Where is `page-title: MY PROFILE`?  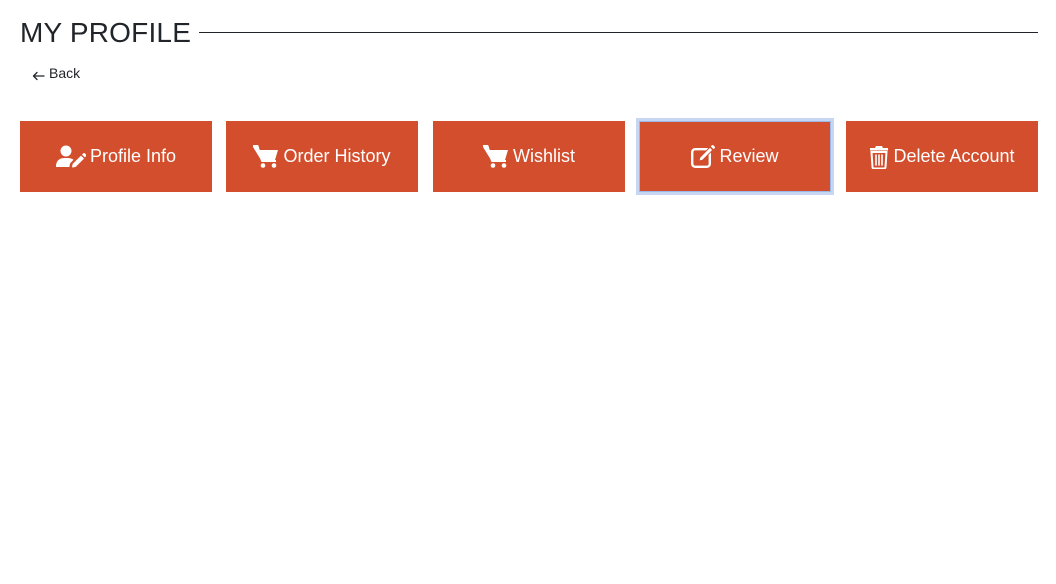
page-title: MY PROFILE is located at coordinates (106, 32).